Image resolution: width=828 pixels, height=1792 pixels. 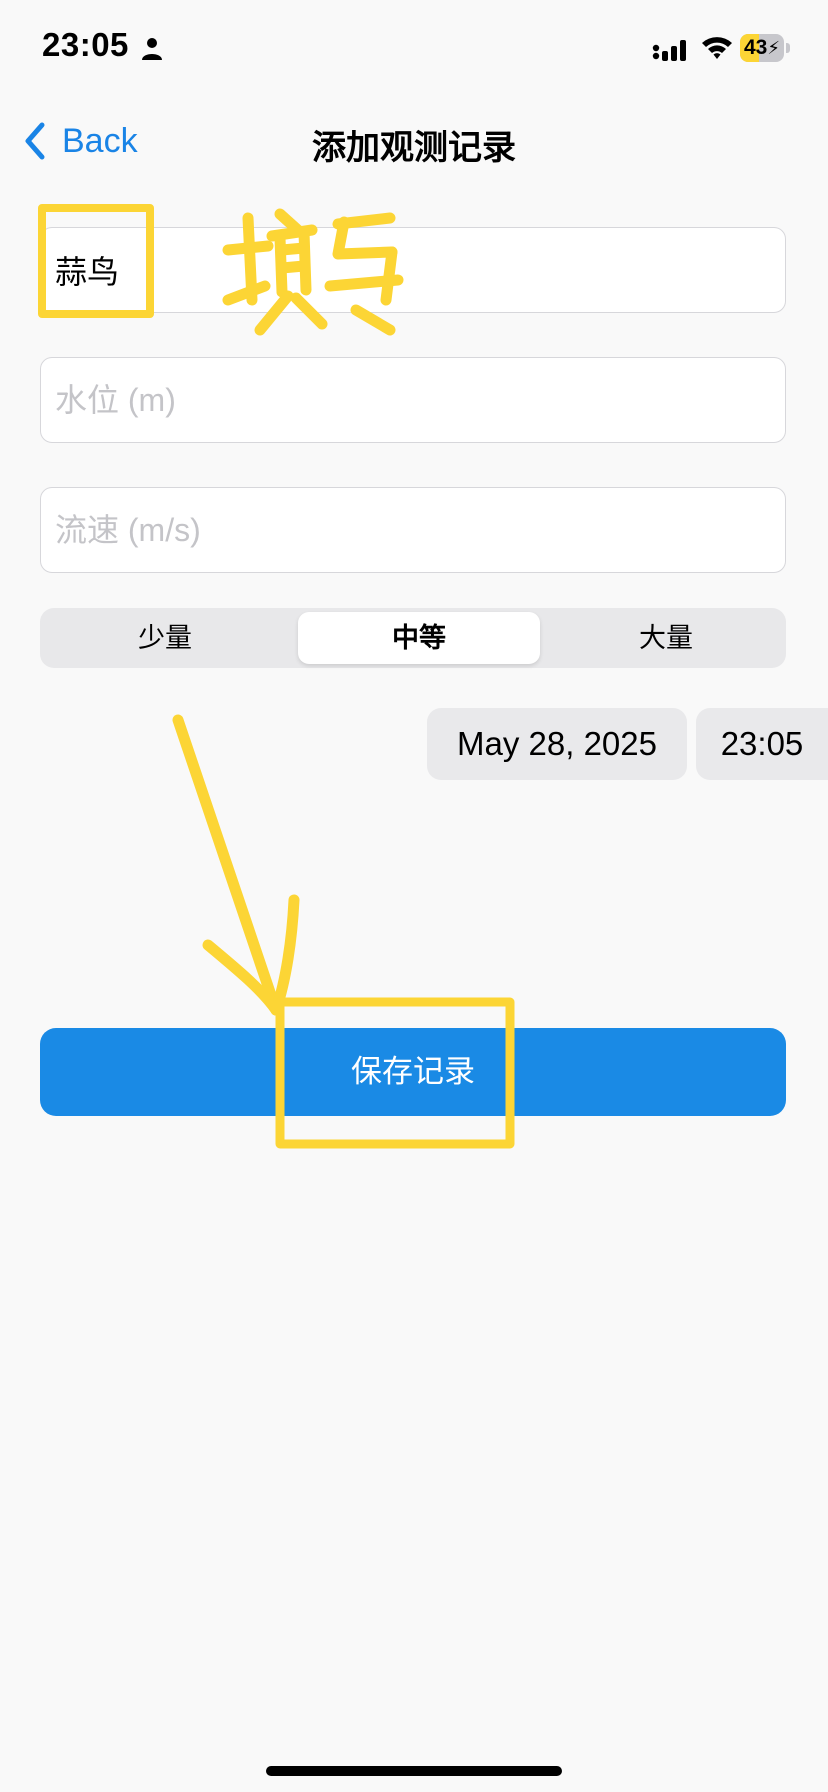 I want to click on cellular-signal-icon, so click(x=669, y=50).